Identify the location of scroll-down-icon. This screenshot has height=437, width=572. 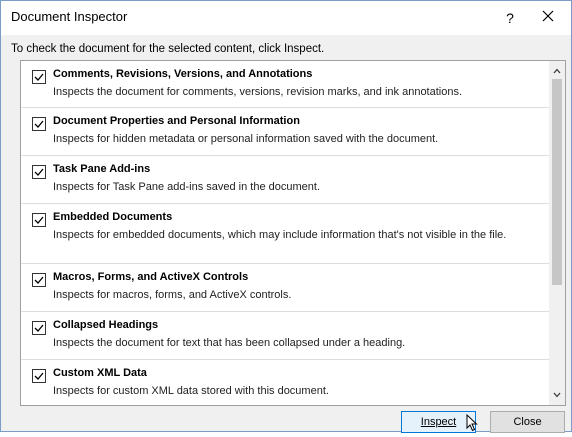
(557, 395).